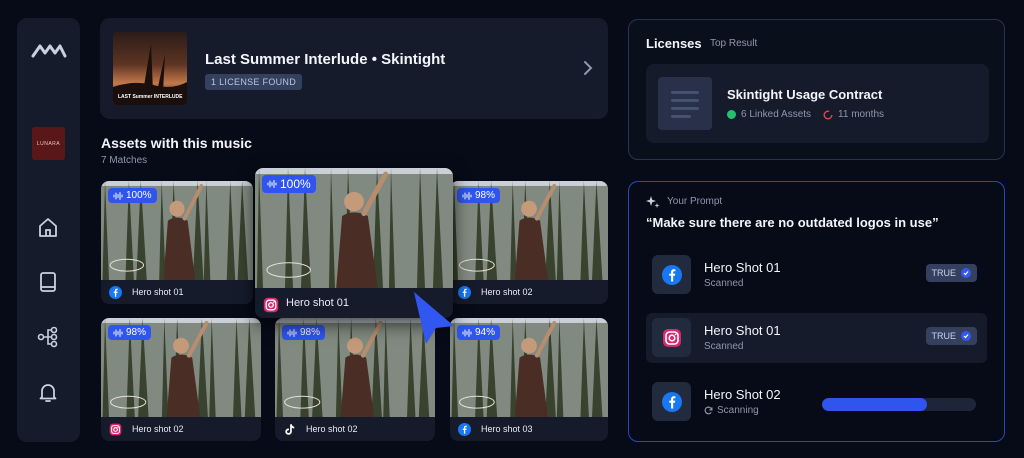  I want to click on contract-meta: 6 Linked Assets 11 months, so click(805, 114).